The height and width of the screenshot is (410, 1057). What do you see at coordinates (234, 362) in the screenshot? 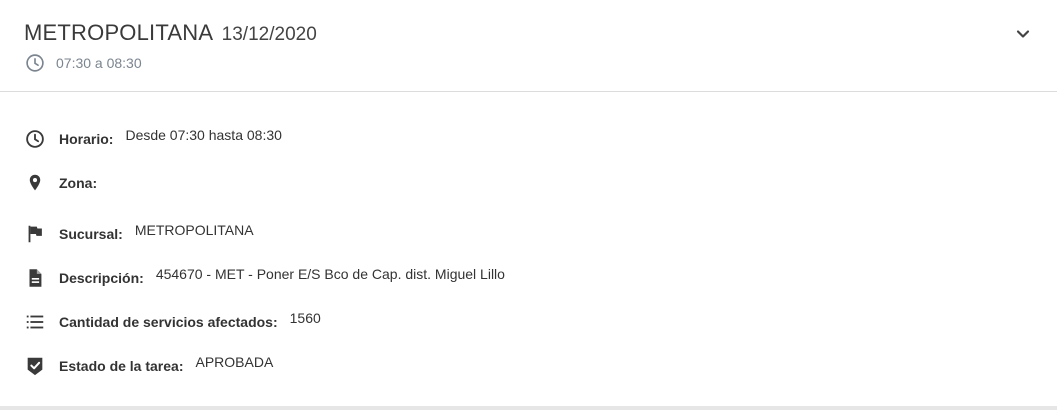
I see `estado-value: APROBADA` at bounding box center [234, 362].